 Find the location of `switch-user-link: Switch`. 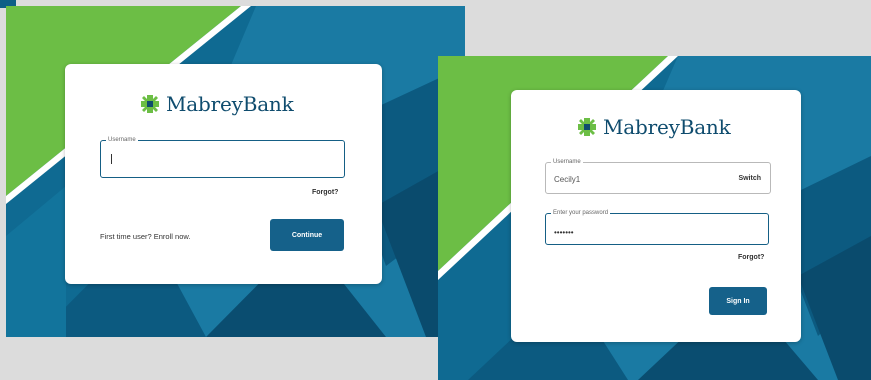

switch-user-link: Switch is located at coordinates (749, 178).